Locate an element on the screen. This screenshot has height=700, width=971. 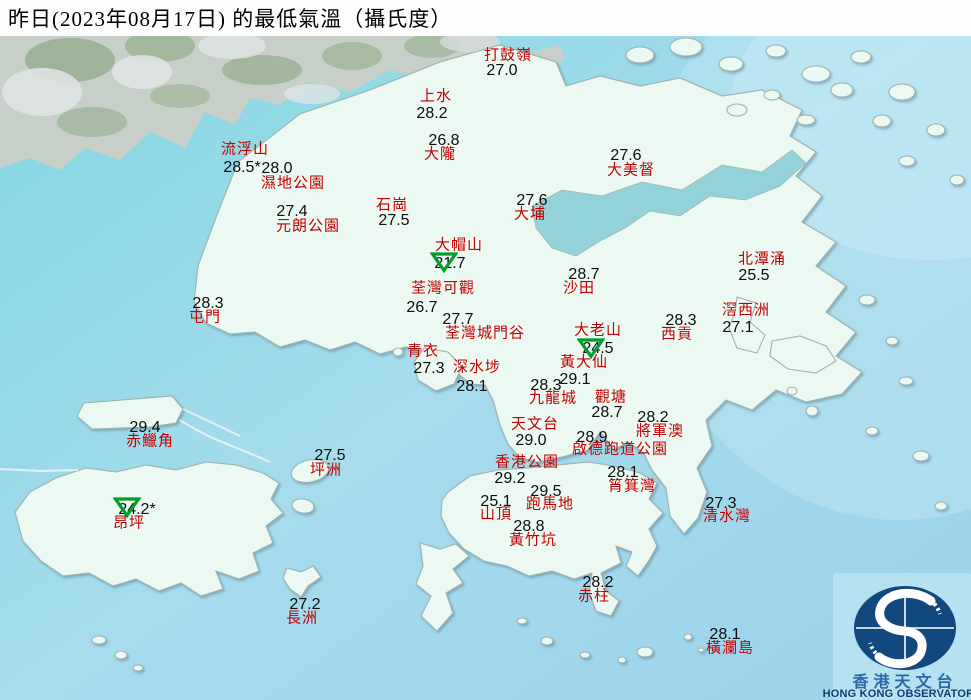
station-min-temp-value: 28.5* is located at coordinates (242, 167).